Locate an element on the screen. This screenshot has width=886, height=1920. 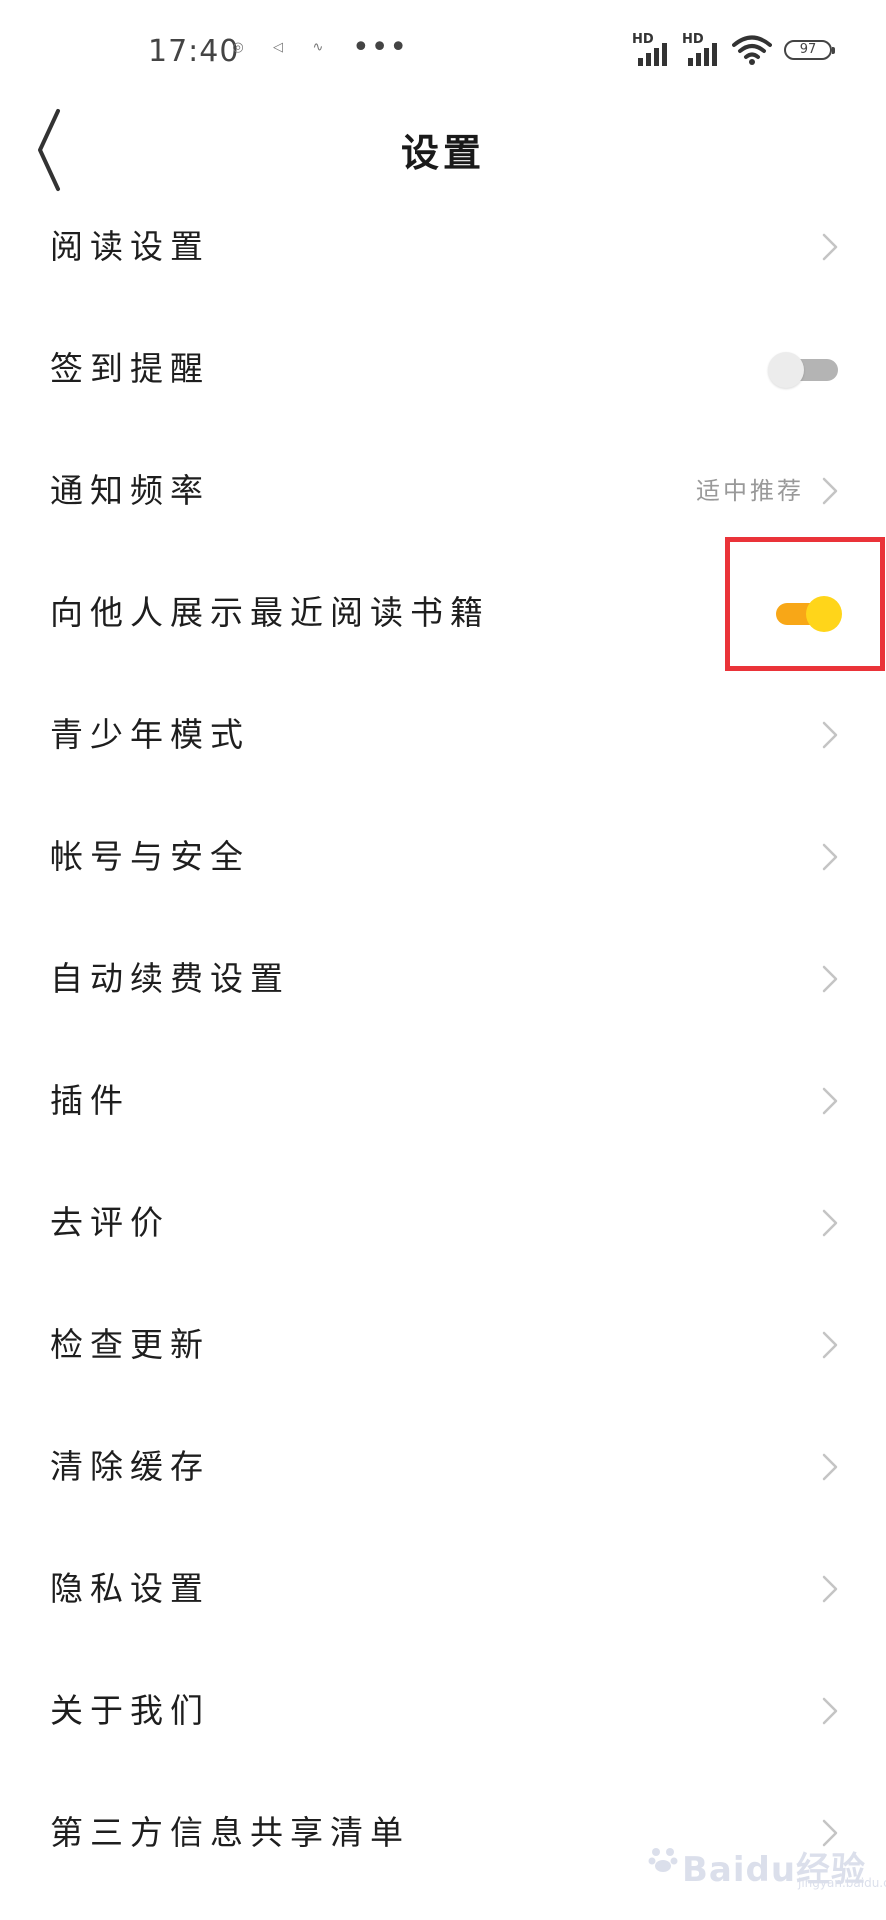
toggle-knob is located at coordinates (786, 370).